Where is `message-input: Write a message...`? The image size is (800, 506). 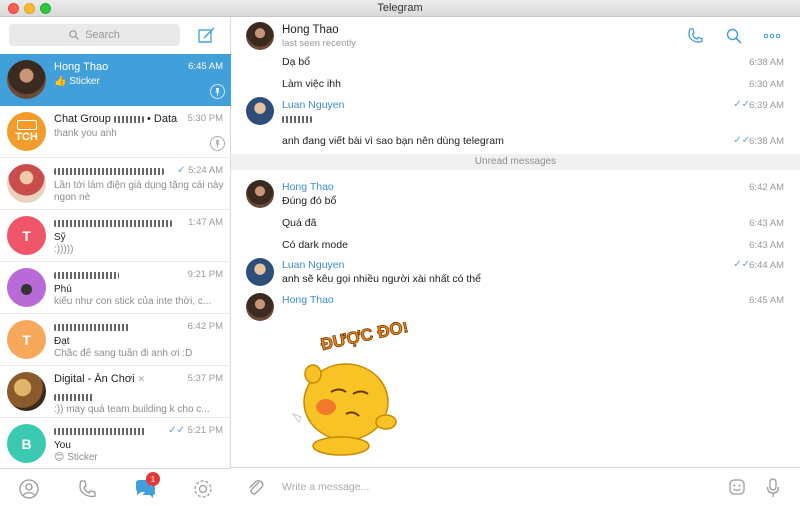
message-input: Write a message... is located at coordinates (325, 487).